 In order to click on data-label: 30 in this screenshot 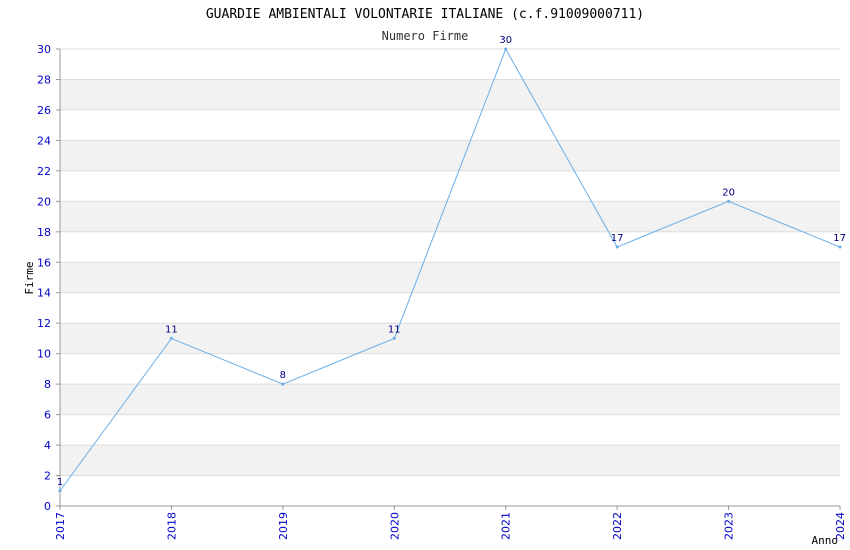, I will do `click(505, 40)`.